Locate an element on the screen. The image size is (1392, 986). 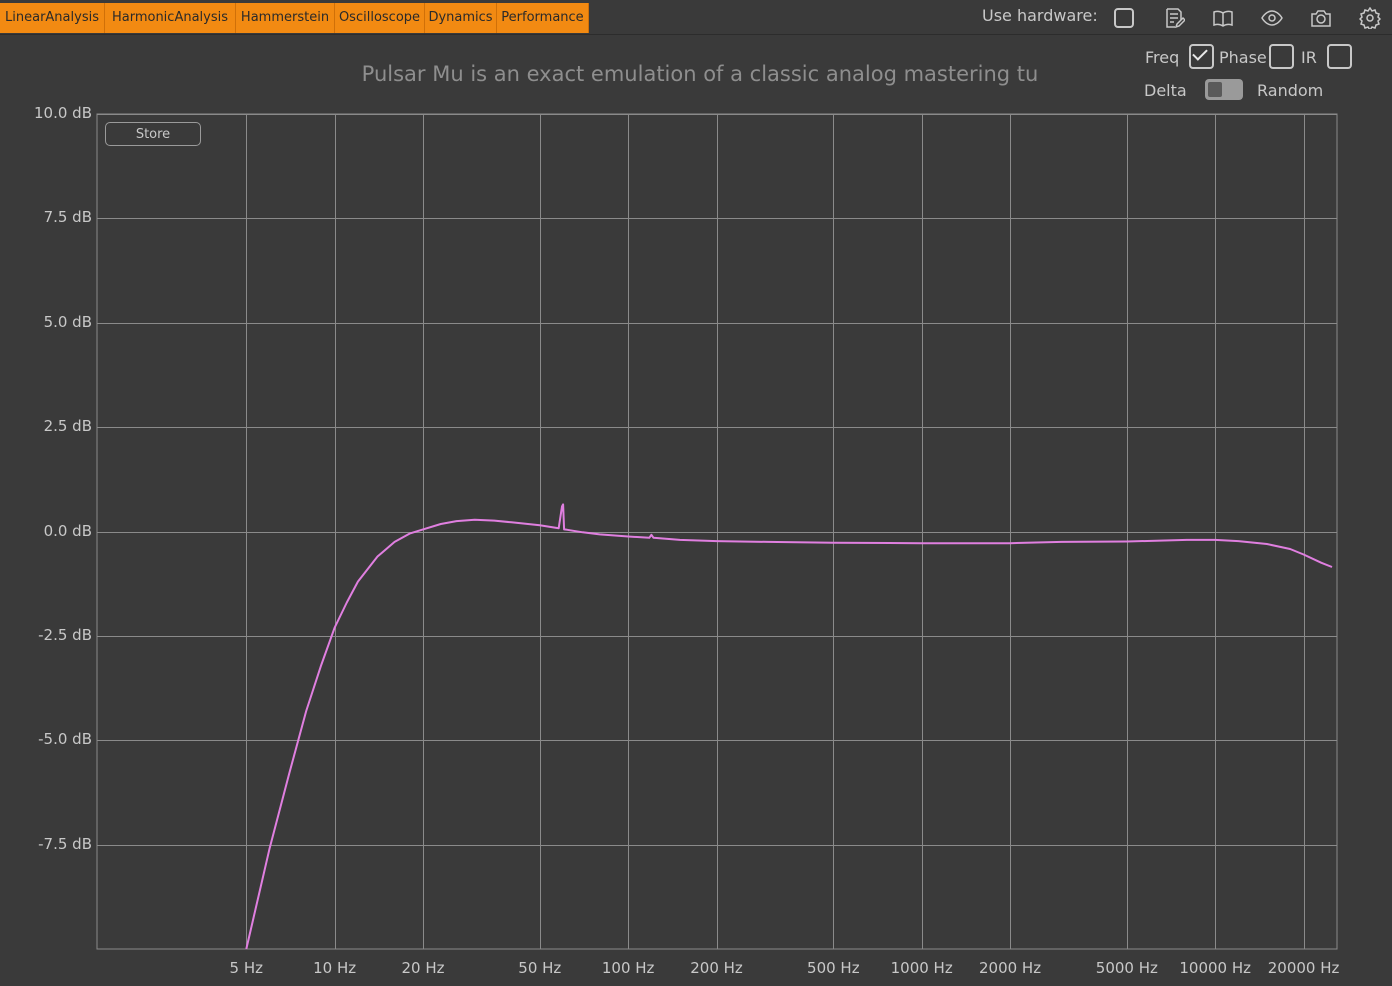
x-tick-label: 10 Hz is located at coordinates (335, 968).